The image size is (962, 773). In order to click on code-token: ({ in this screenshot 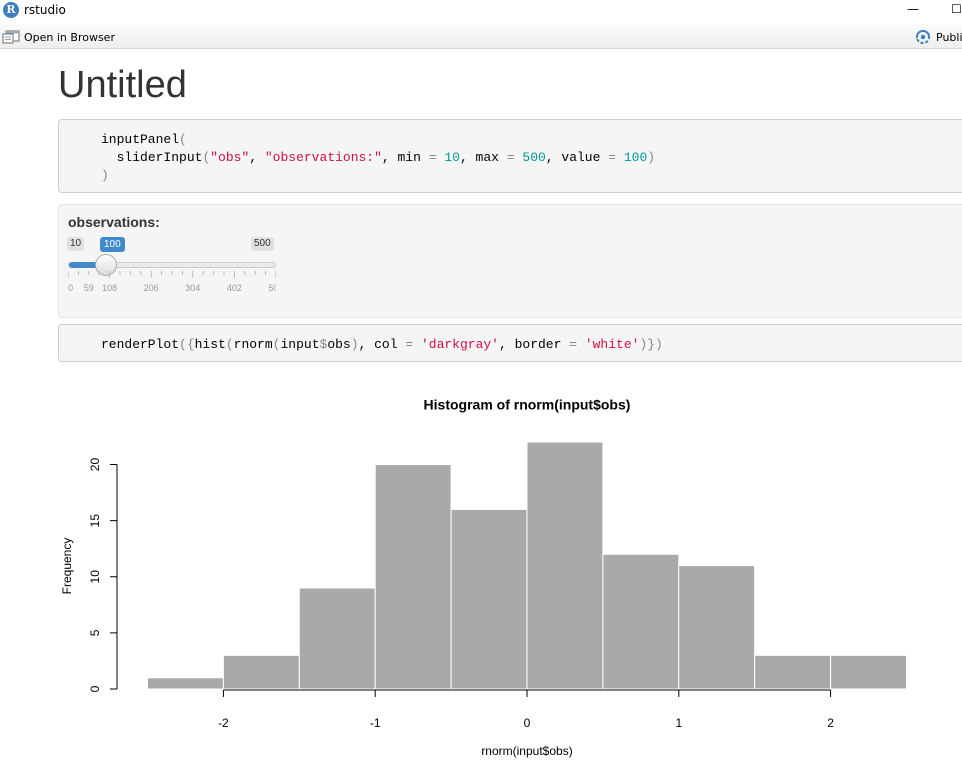, I will do `click(187, 344)`.